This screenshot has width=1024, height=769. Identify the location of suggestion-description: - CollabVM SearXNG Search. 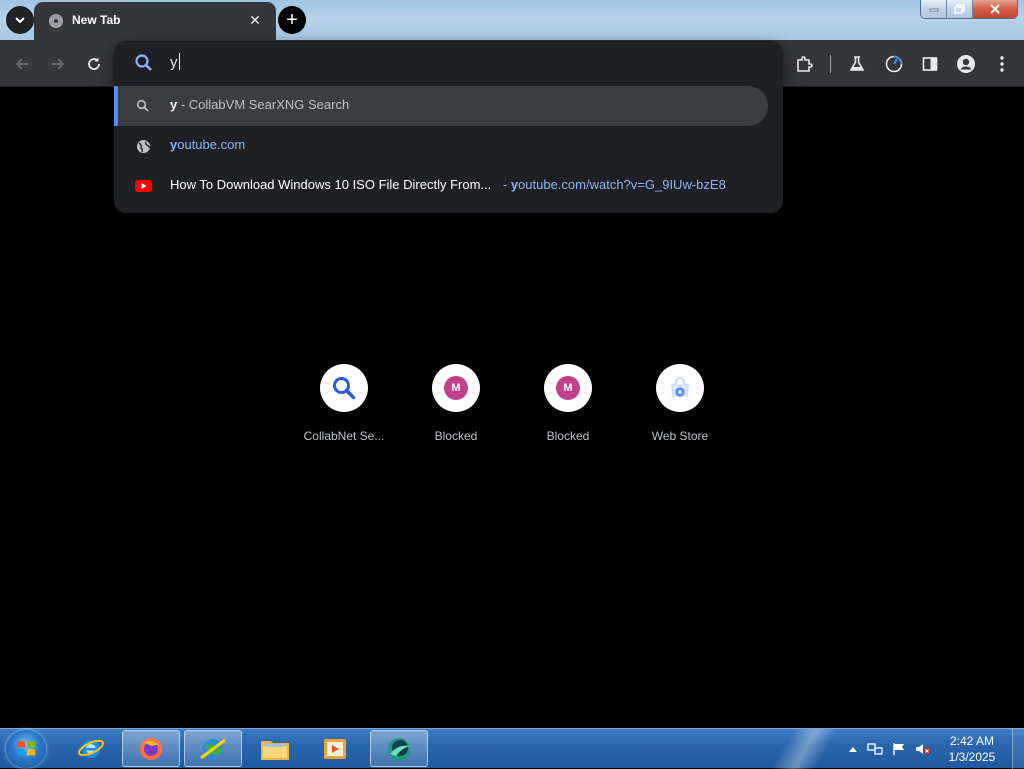
(263, 104).